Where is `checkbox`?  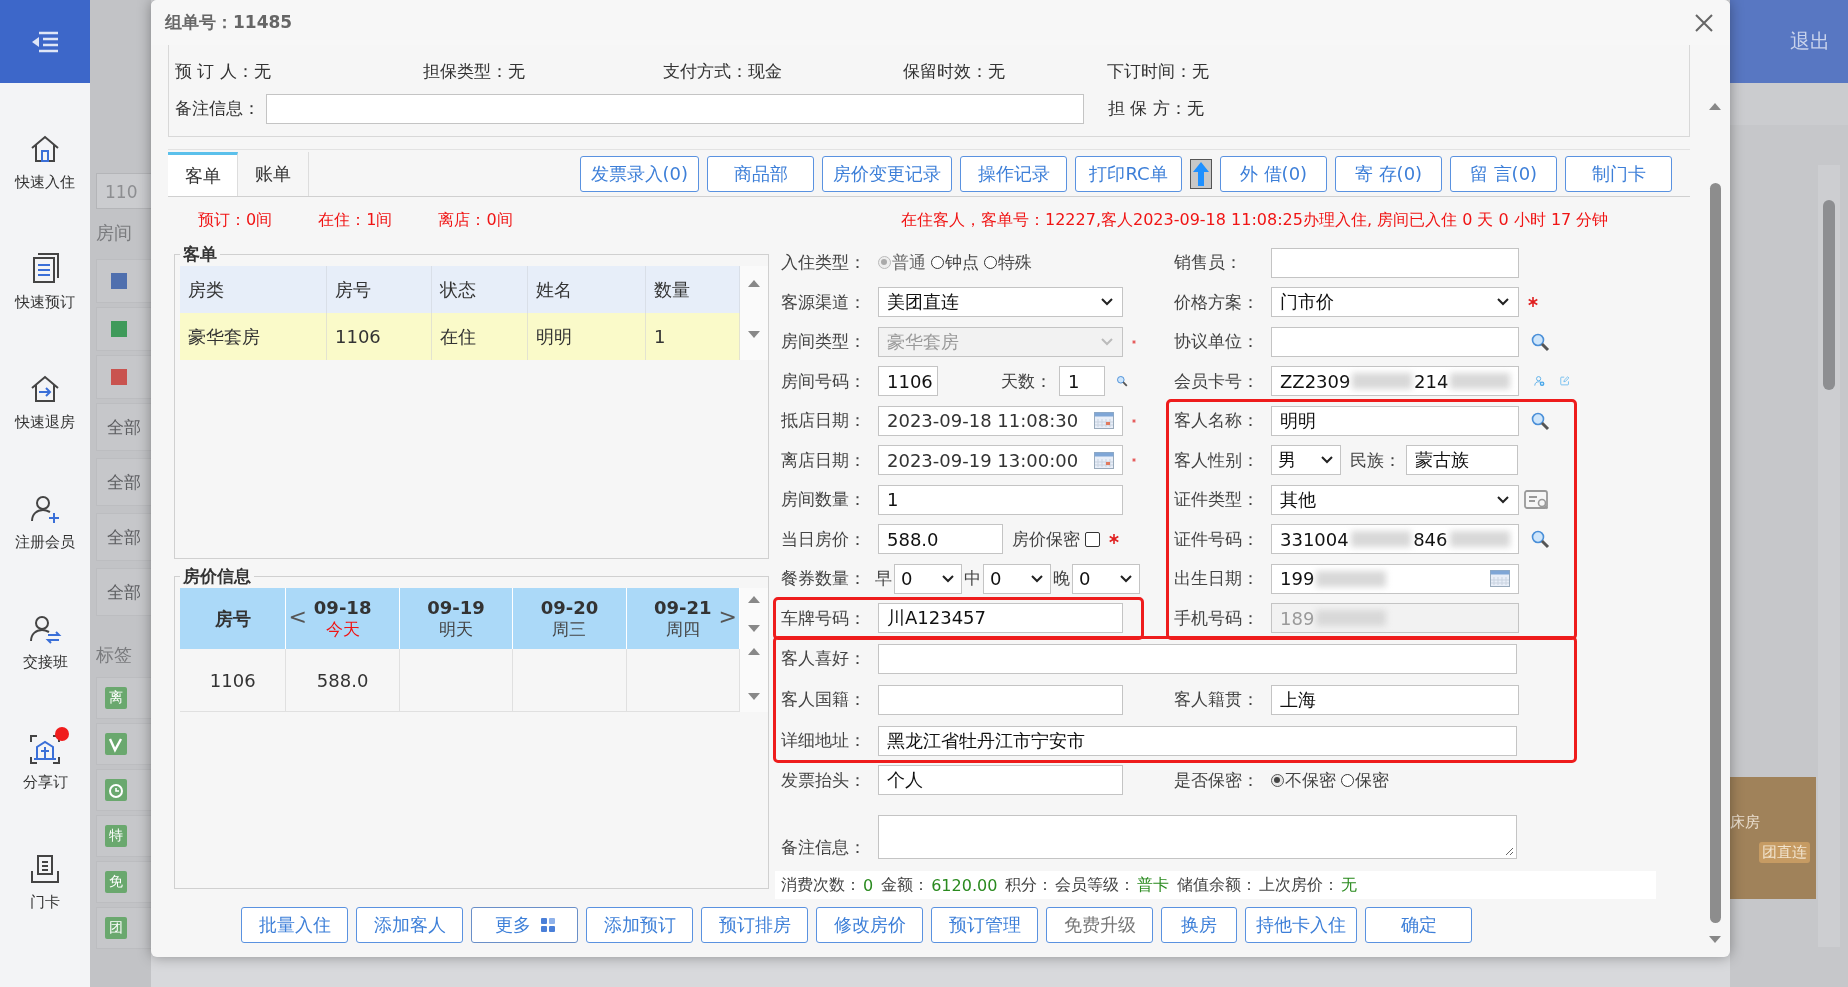
checkbox is located at coordinates (1092, 539).